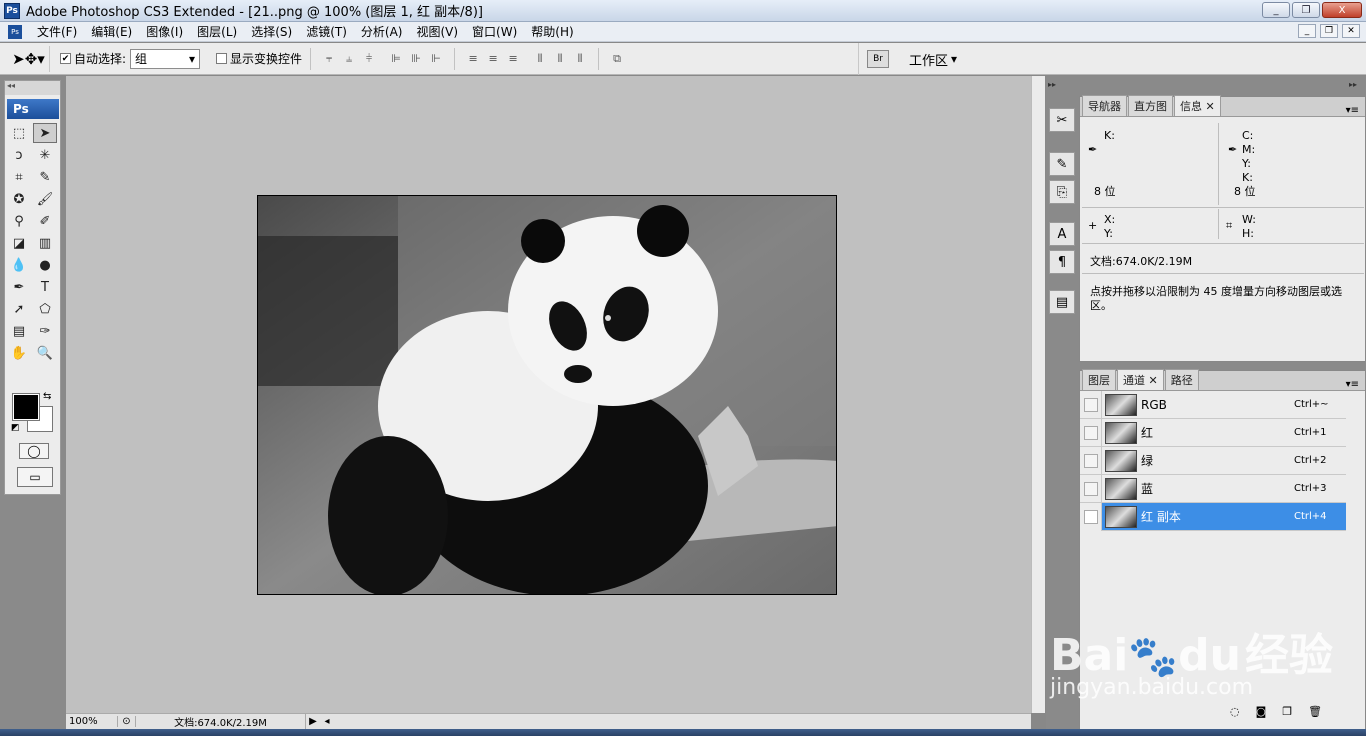 This screenshot has height=736, width=1366. I want to click on workspace-menu: 工作区, so click(928, 59).